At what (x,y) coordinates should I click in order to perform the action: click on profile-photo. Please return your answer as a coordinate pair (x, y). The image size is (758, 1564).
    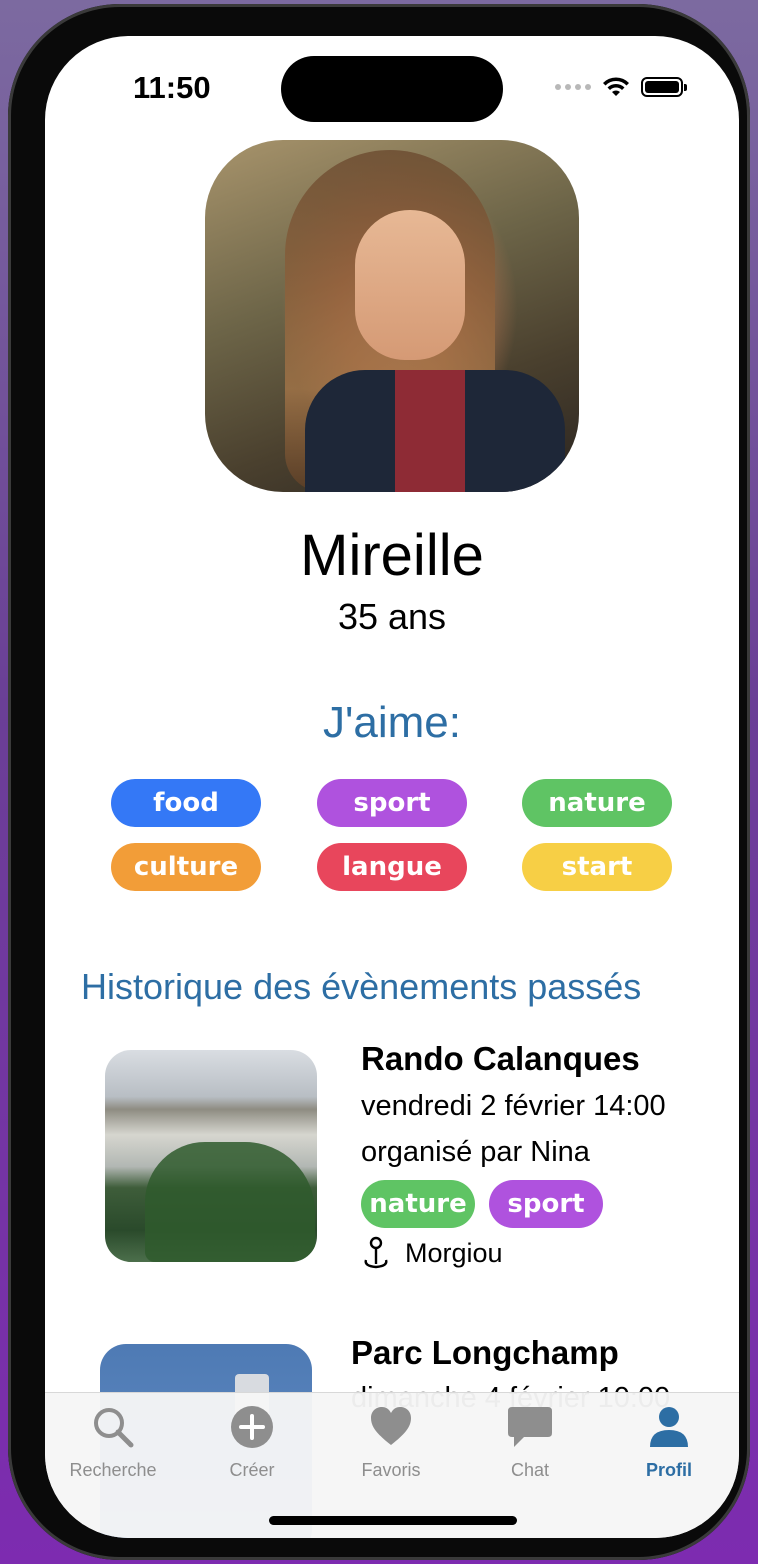
    Looking at the image, I should click on (392, 316).